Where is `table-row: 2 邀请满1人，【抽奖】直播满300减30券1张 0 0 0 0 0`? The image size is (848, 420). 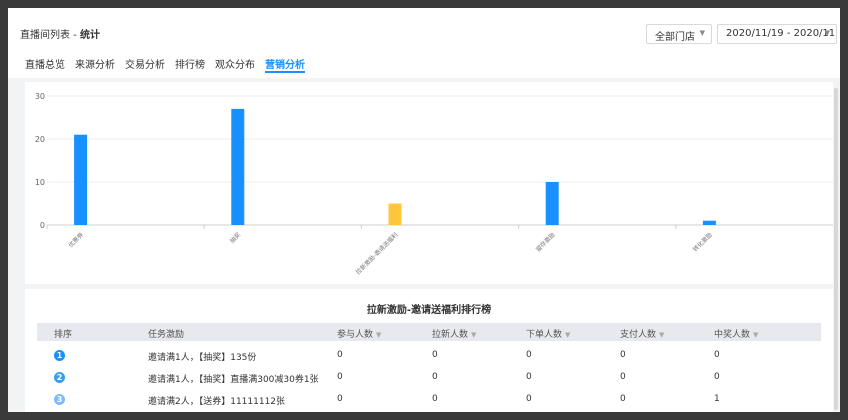
table-row: 2 邀请满1人，【抽奖】直播满300减30券1张 0 0 0 0 0 is located at coordinates (429, 377).